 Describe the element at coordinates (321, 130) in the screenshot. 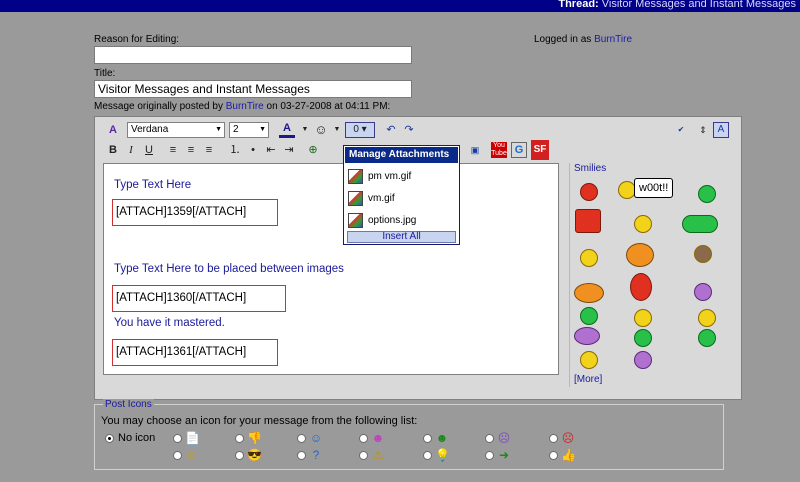

I see `smilies-icon: ☺` at that location.